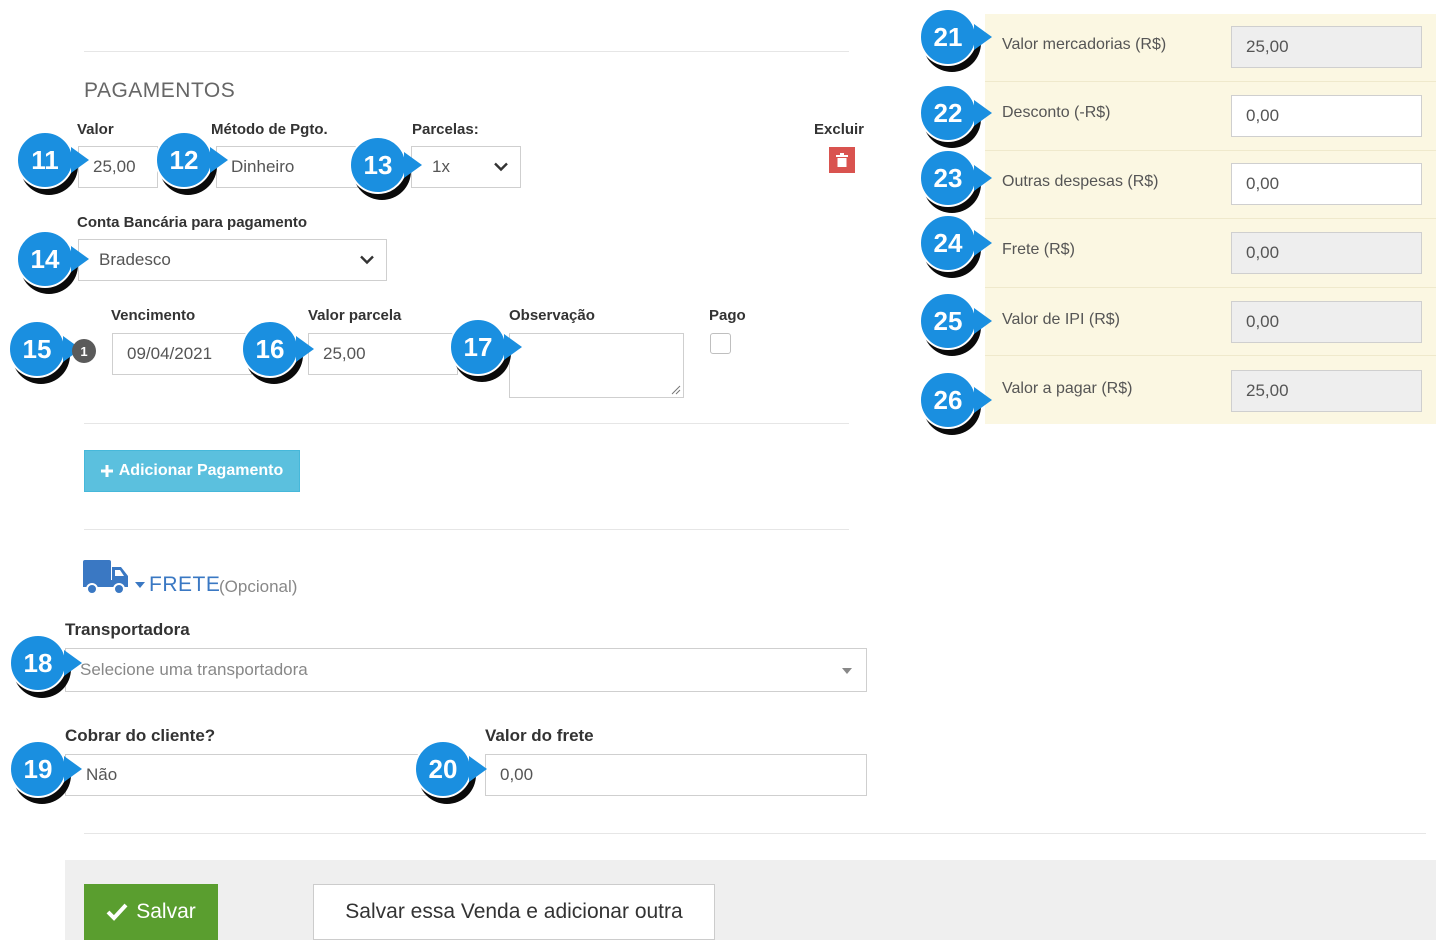  Describe the element at coordinates (441, 166) in the screenshot. I see `parcelas-value: 1x` at that location.